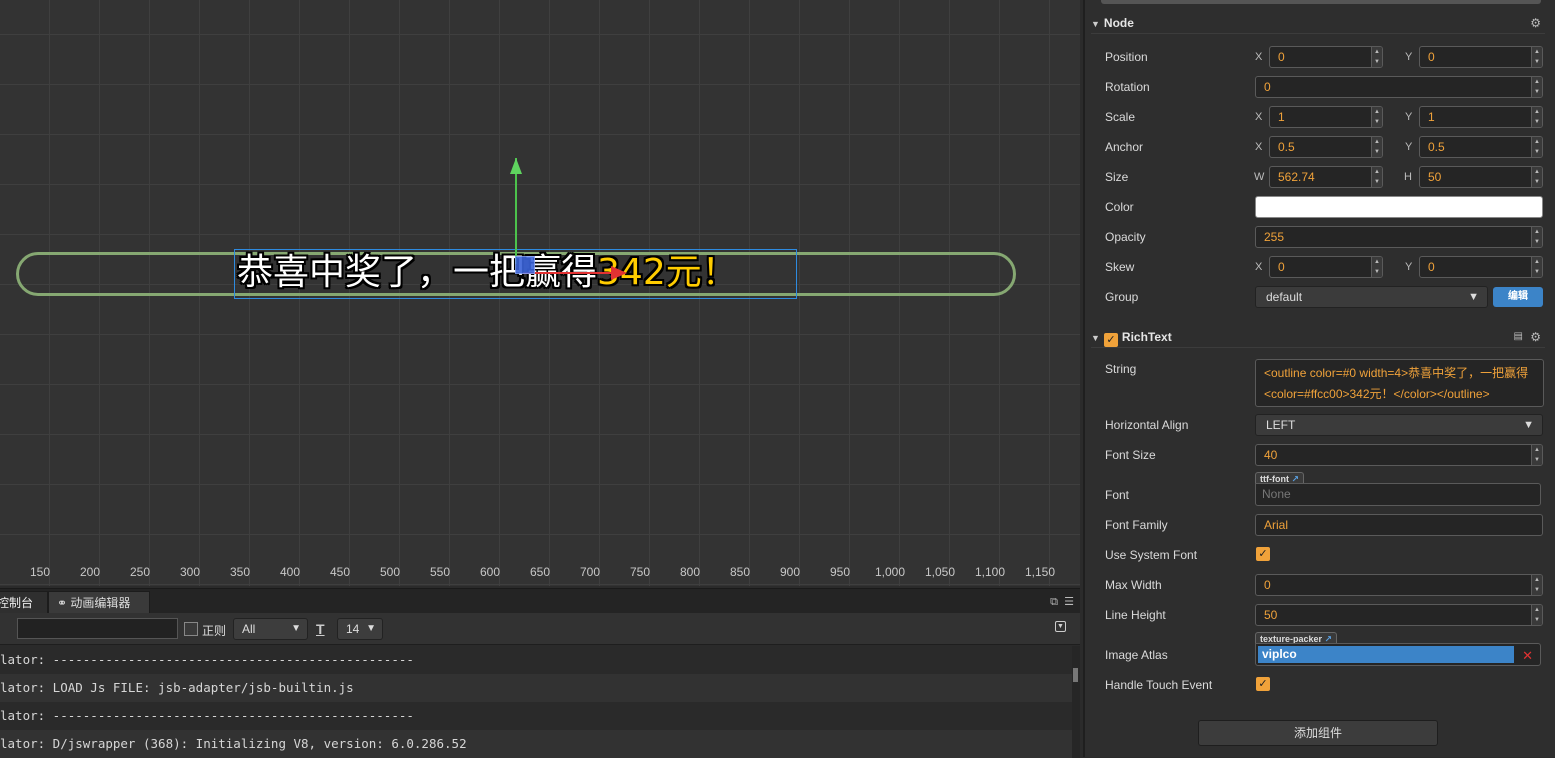  Describe the element at coordinates (1399, 207) in the screenshot. I see `color-field` at that location.